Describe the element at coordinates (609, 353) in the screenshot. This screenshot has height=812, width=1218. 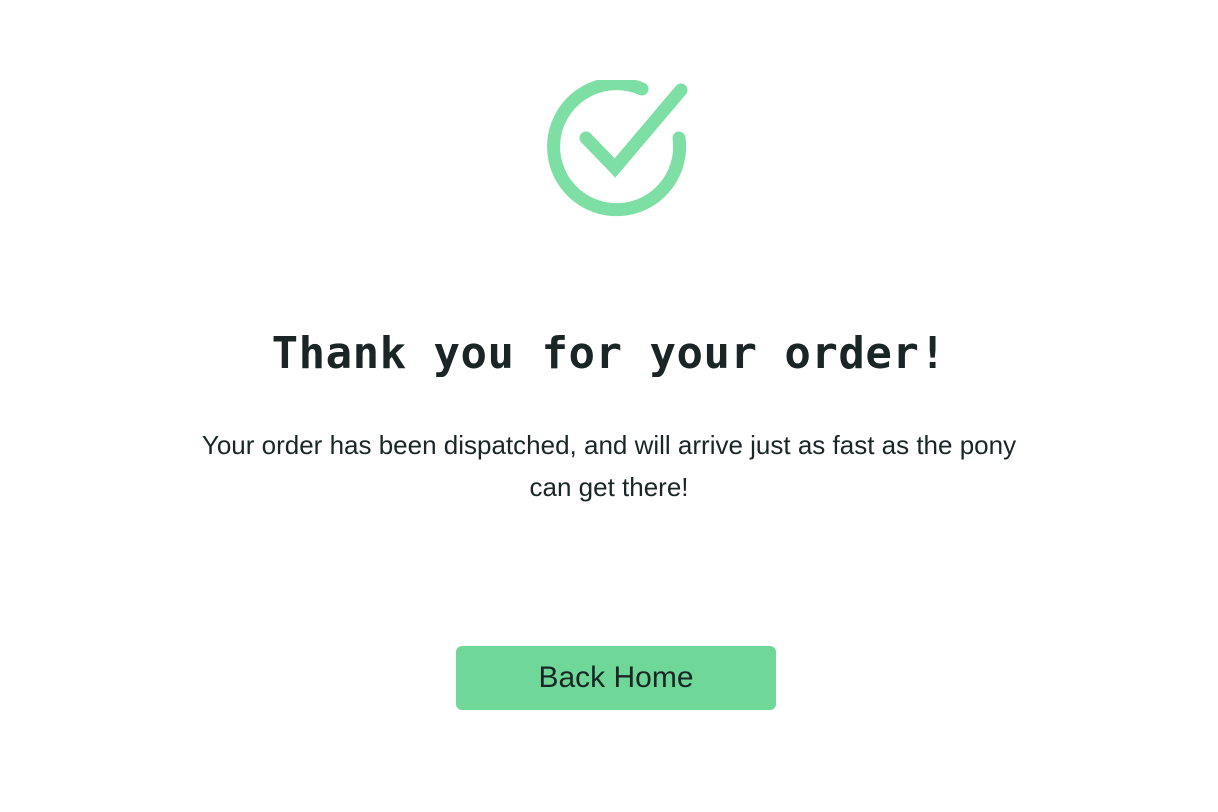
I see `page-title: Thank you for your order!` at that location.